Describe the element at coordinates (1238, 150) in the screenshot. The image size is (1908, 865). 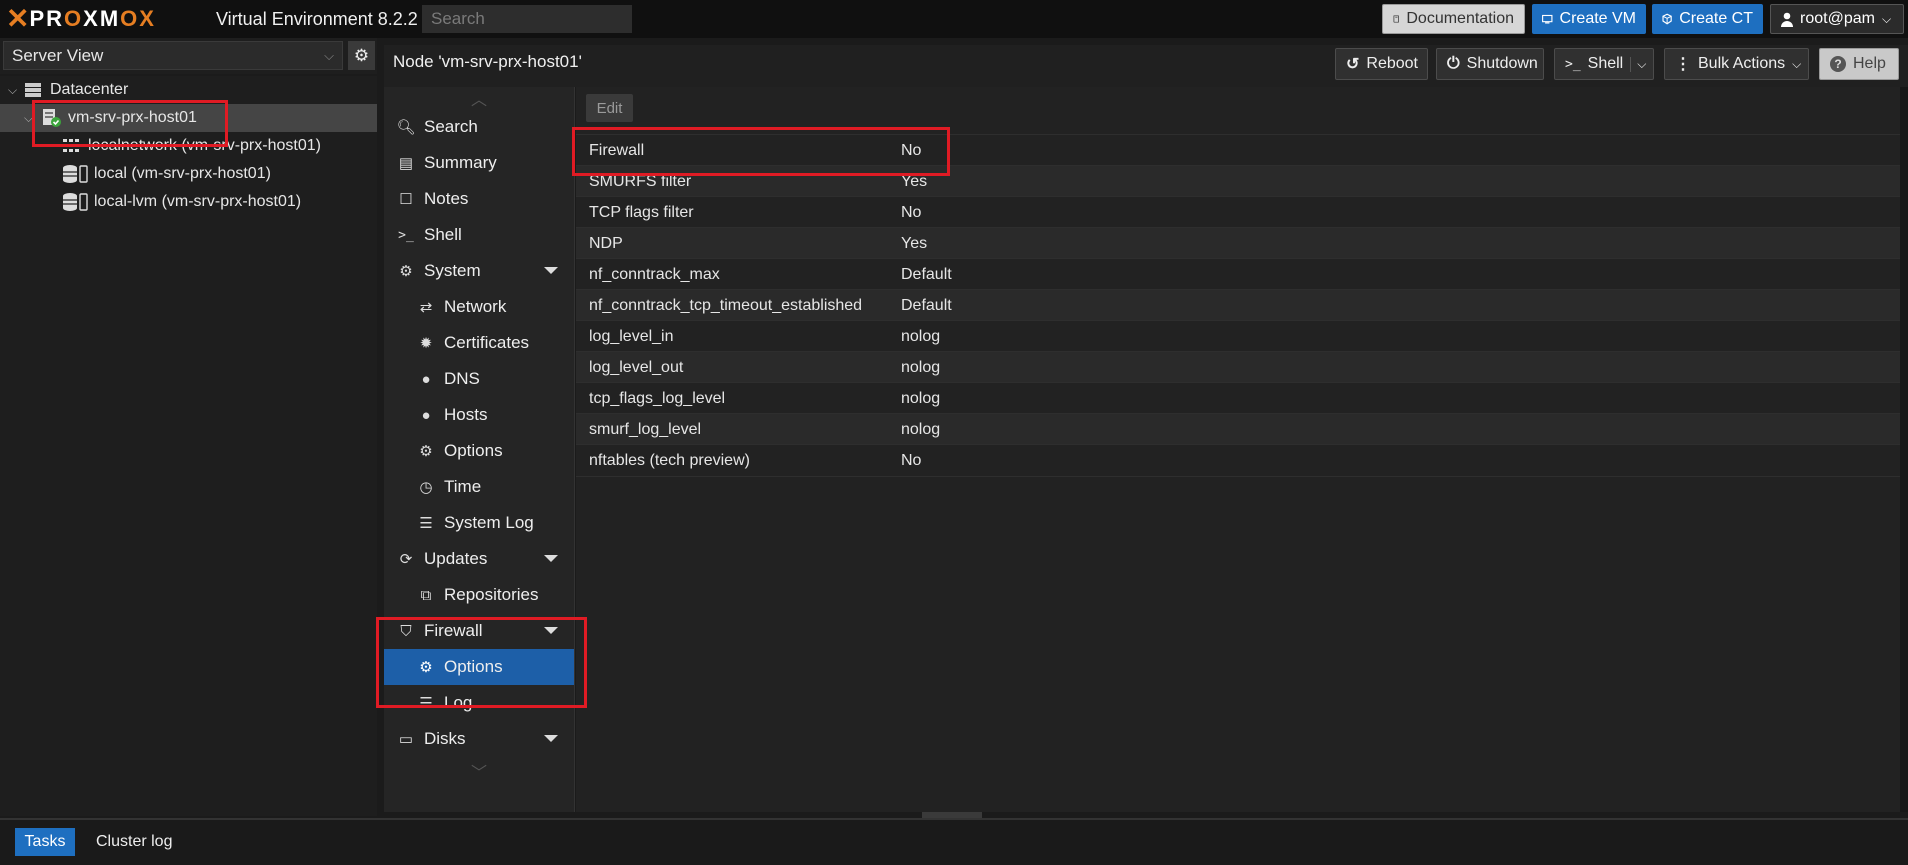
I see `option-row-firewall: Firewall No` at that location.